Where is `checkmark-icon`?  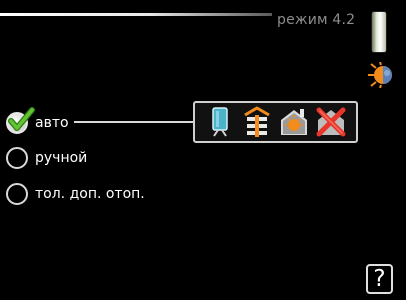 checkmark-icon is located at coordinates (21, 119).